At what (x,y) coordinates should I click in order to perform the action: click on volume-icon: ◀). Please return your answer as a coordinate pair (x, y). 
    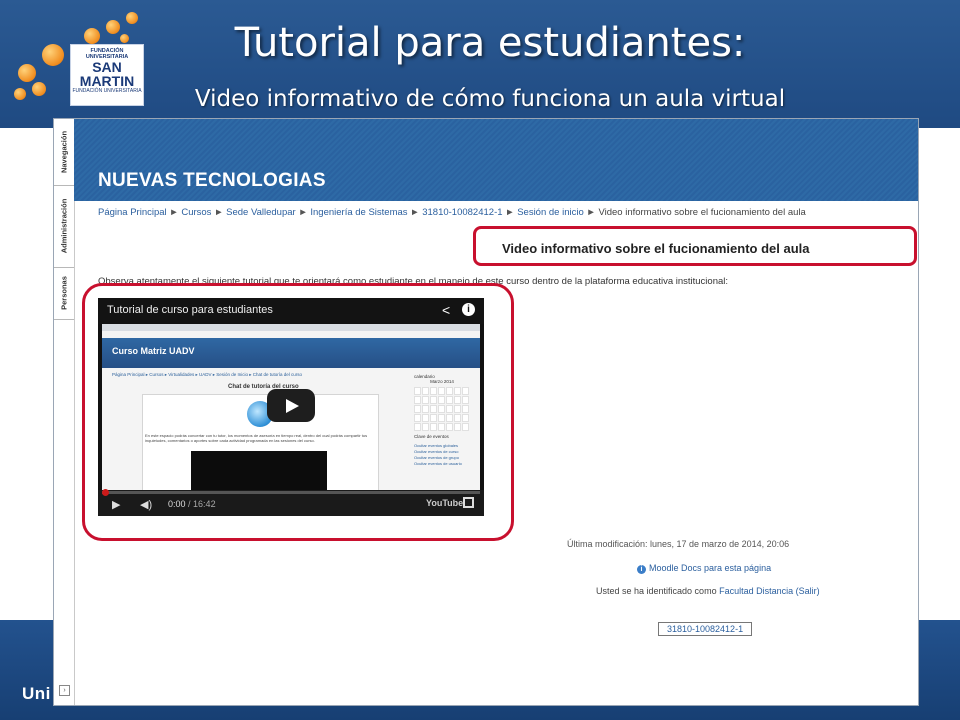
    Looking at the image, I should click on (146, 504).